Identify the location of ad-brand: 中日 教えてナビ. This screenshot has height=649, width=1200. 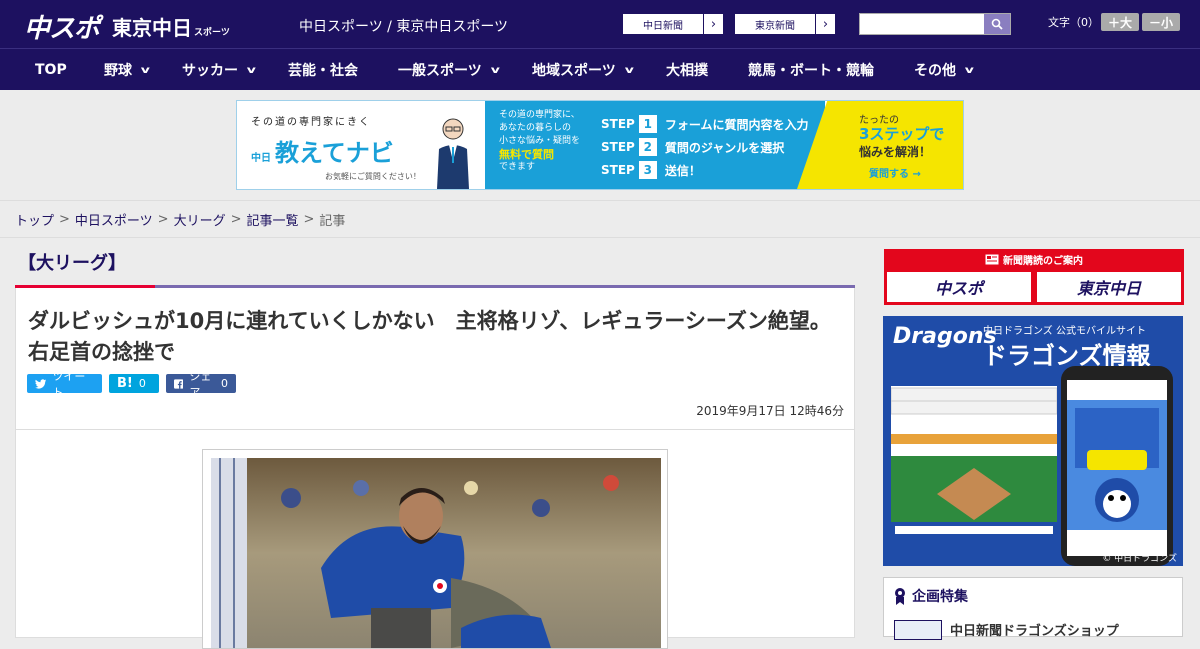
(322, 150).